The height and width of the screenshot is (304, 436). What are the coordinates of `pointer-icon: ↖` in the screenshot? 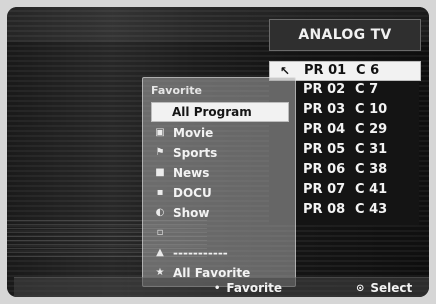 It's located at (285, 71).